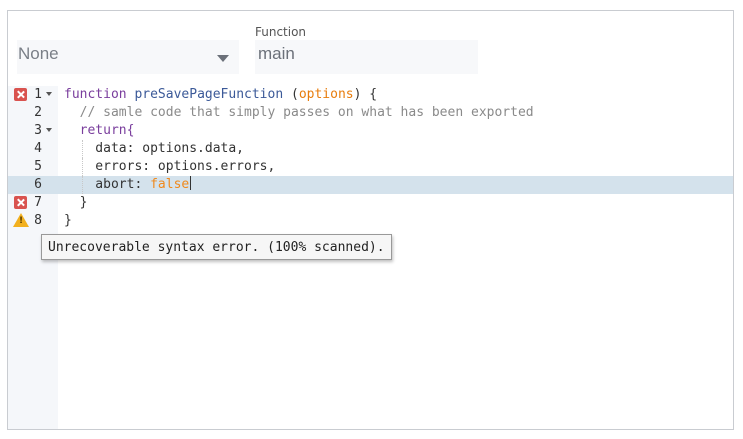 Image resolution: width=743 pixels, height=439 pixels. Describe the element at coordinates (370, 221) in the screenshot. I see `code-line-8: ! 8 }` at that location.